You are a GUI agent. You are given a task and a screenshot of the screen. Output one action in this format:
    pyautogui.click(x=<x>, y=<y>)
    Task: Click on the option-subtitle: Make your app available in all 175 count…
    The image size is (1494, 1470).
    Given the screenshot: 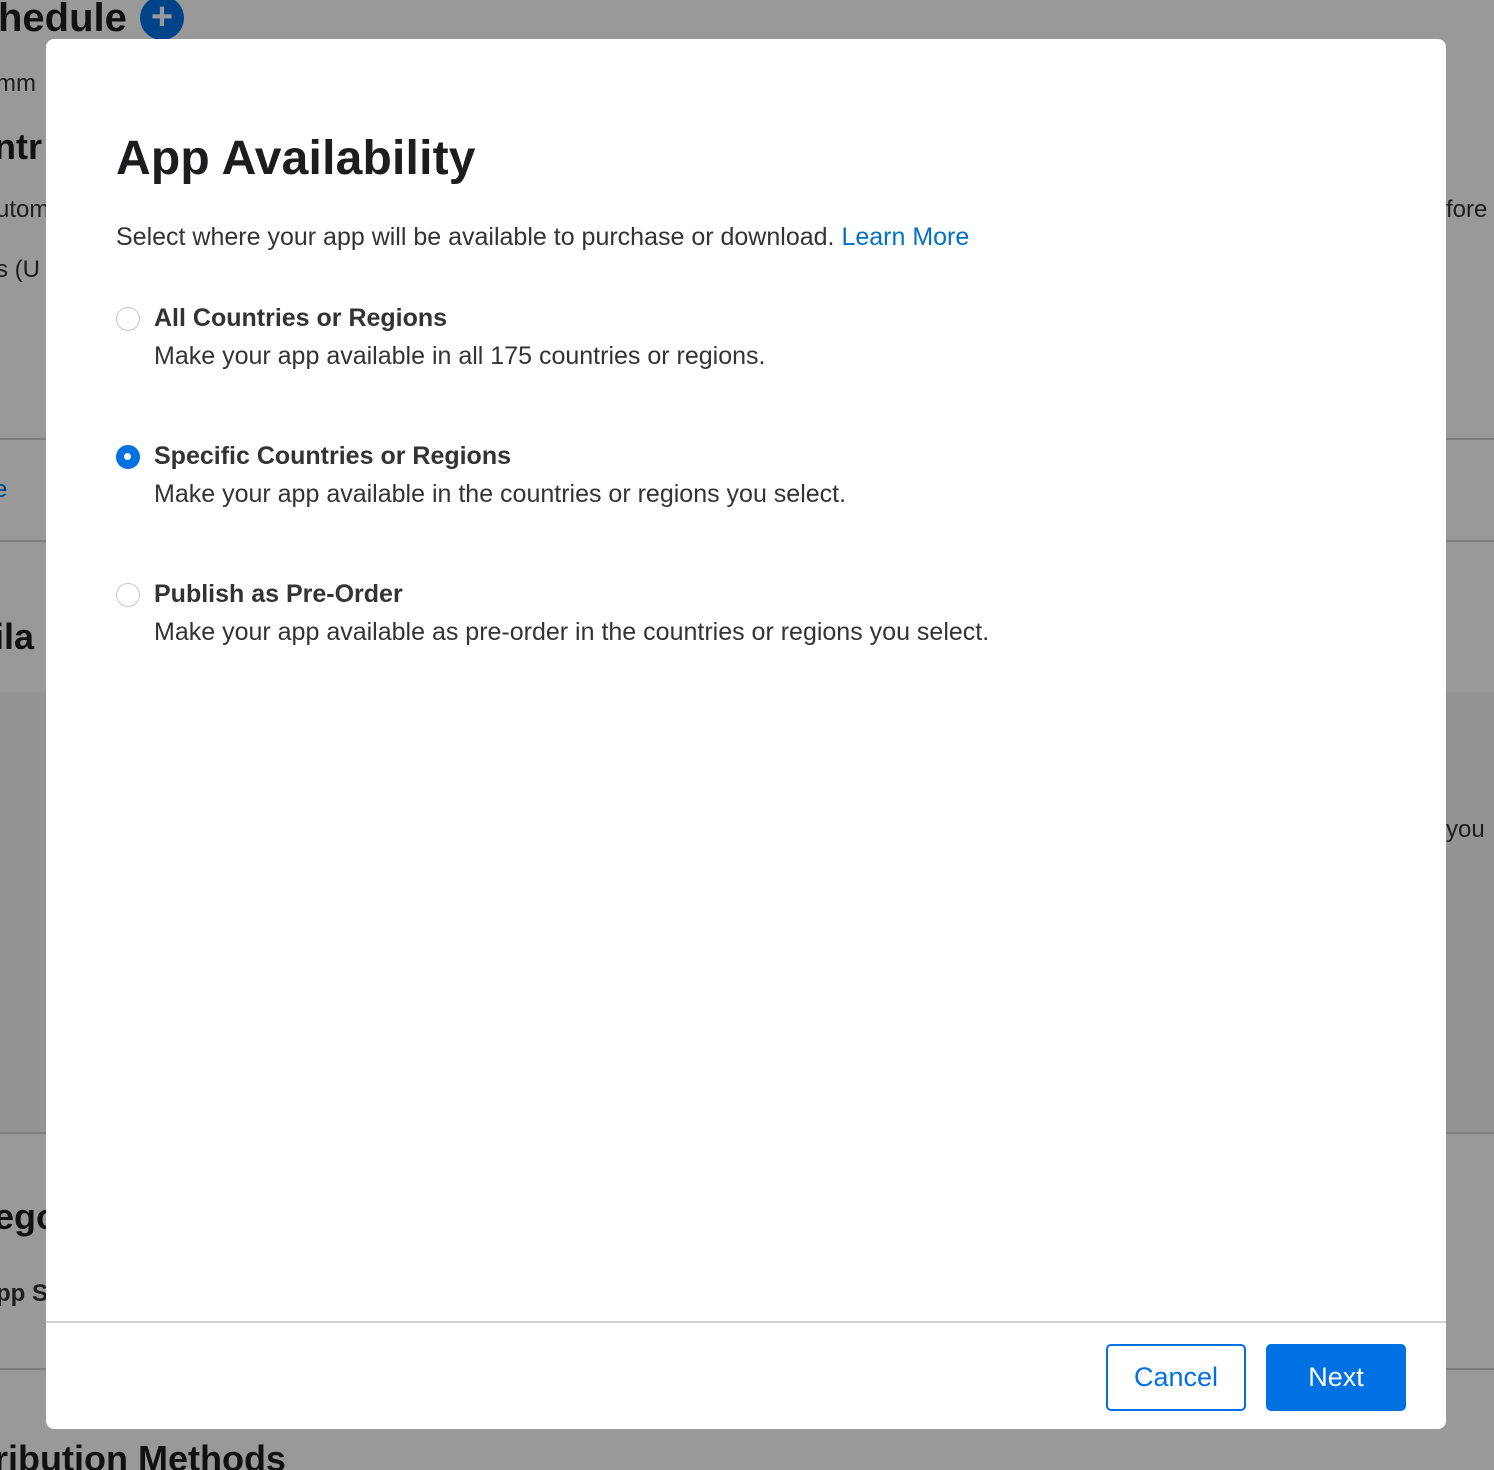 What is the action you would take?
    pyautogui.click(x=460, y=356)
    